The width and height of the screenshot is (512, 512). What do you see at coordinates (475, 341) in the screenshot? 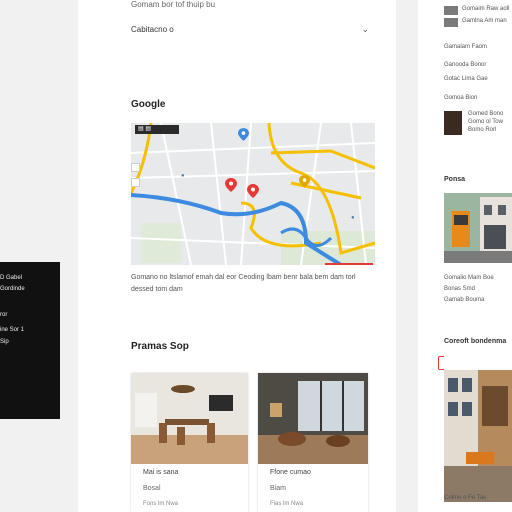
I see `sidebar-heading: Coreoft bondenma` at bounding box center [475, 341].